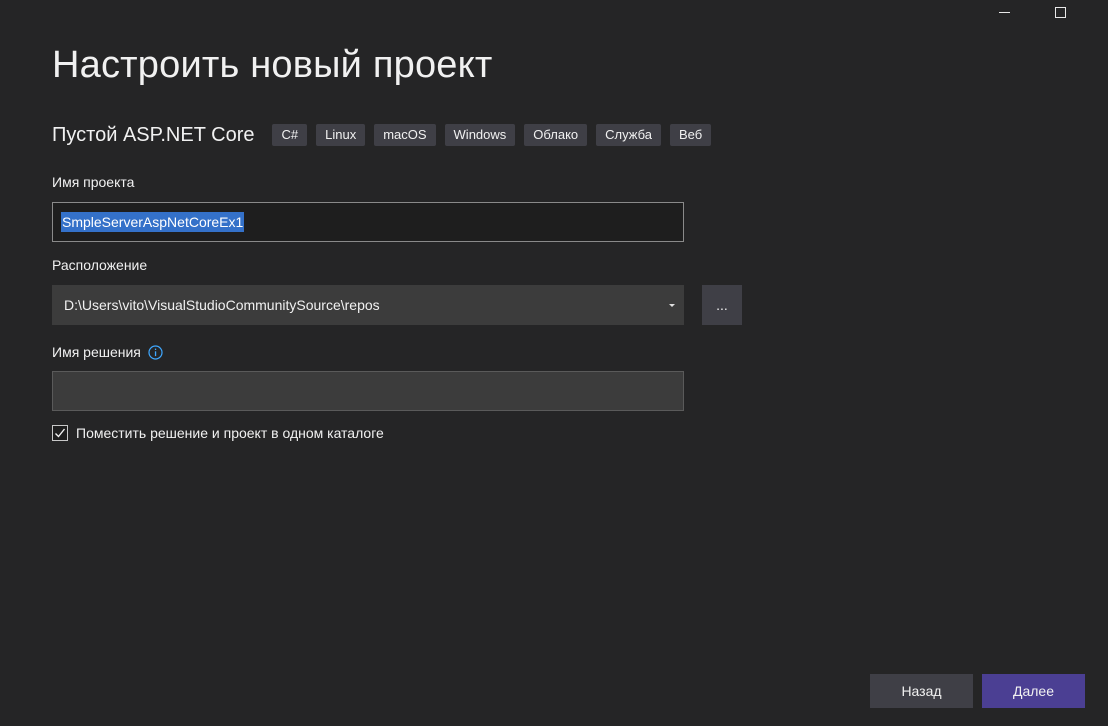 This screenshot has height=726, width=1108. I want to click on back-button: Назад, so click(921, 691).